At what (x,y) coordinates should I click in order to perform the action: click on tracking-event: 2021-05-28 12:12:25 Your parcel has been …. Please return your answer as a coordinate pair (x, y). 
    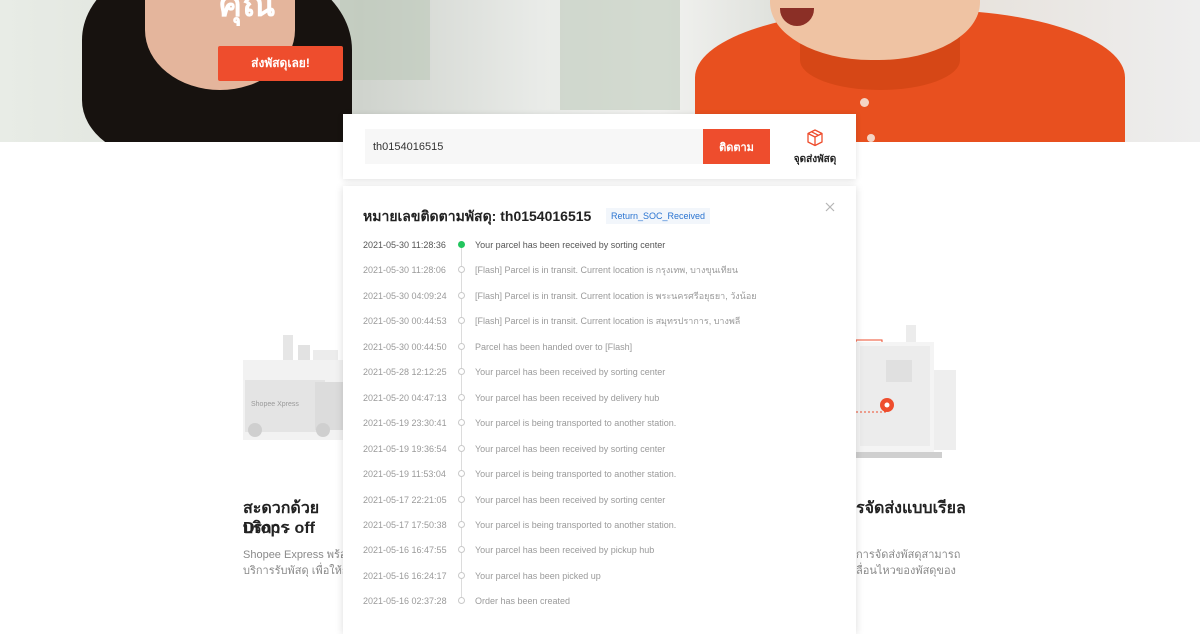
    Looking at the image, I should click on (599, 377).